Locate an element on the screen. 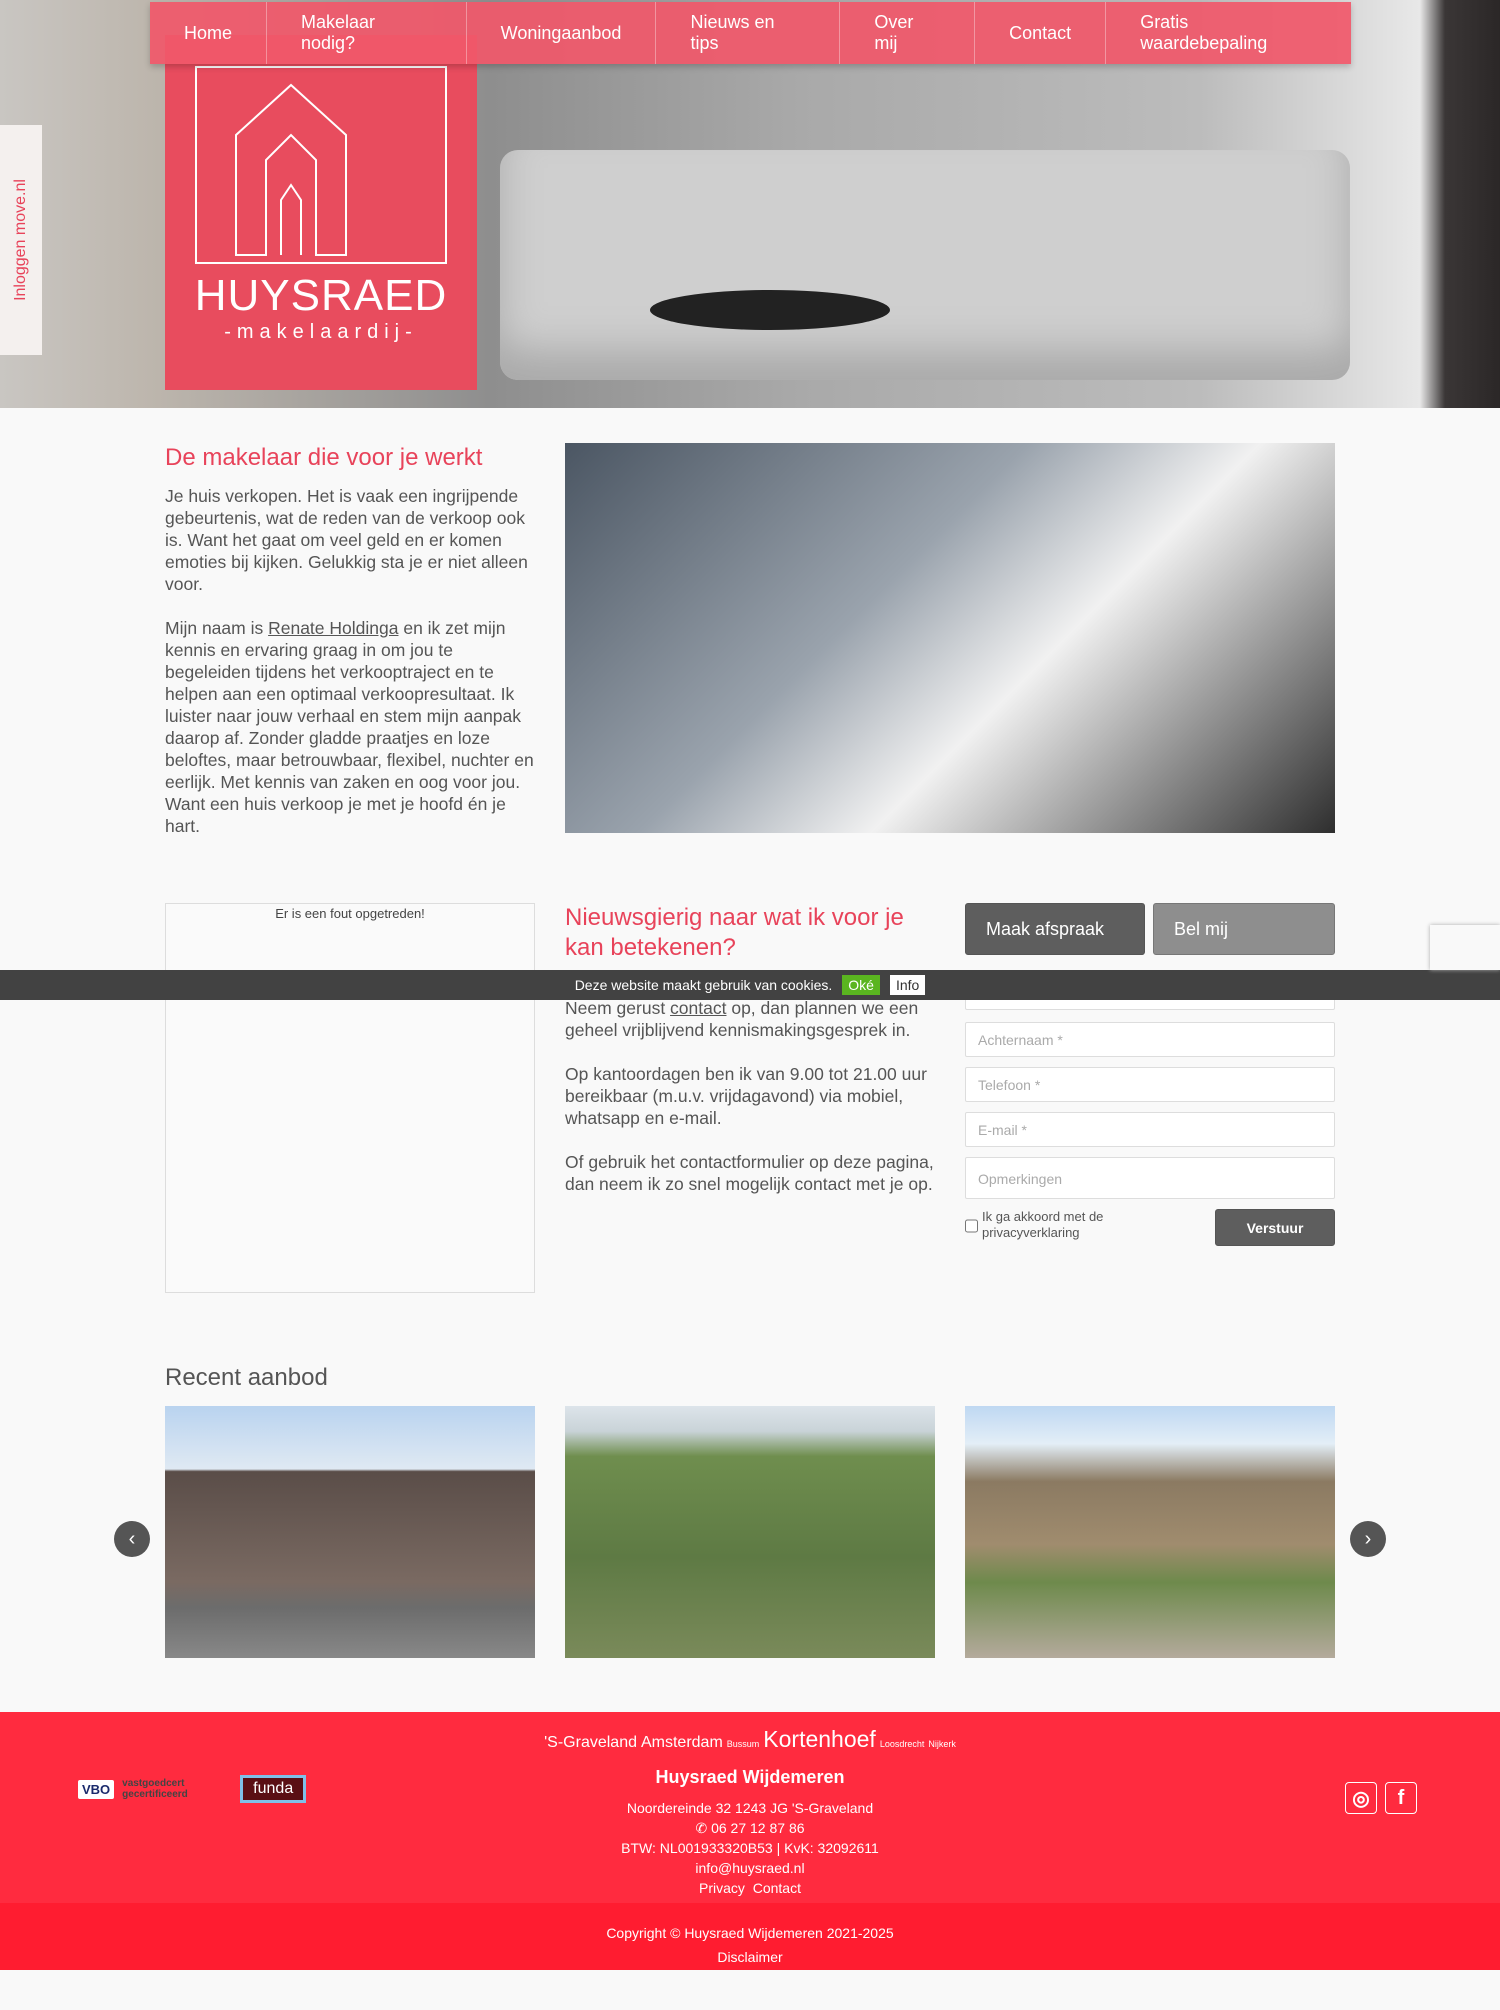 The height and width of the screenshot is (2010, 1500). place-link: Kortenhoef is located at coordinates (819, 1739).